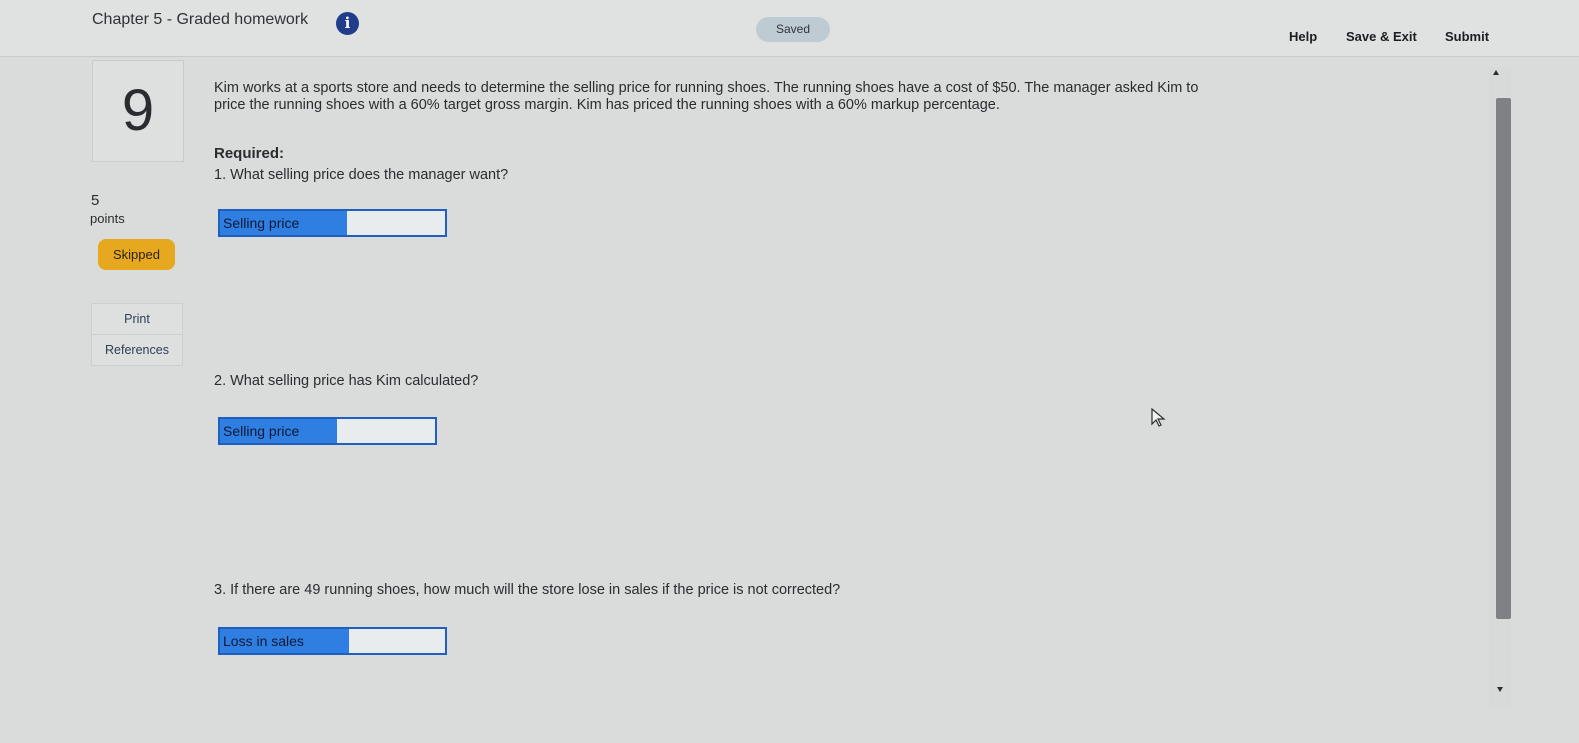 The height and width of the screenshot is (743, 1579). I want to click on mouse-pointer-icon, so click(1158, 417).